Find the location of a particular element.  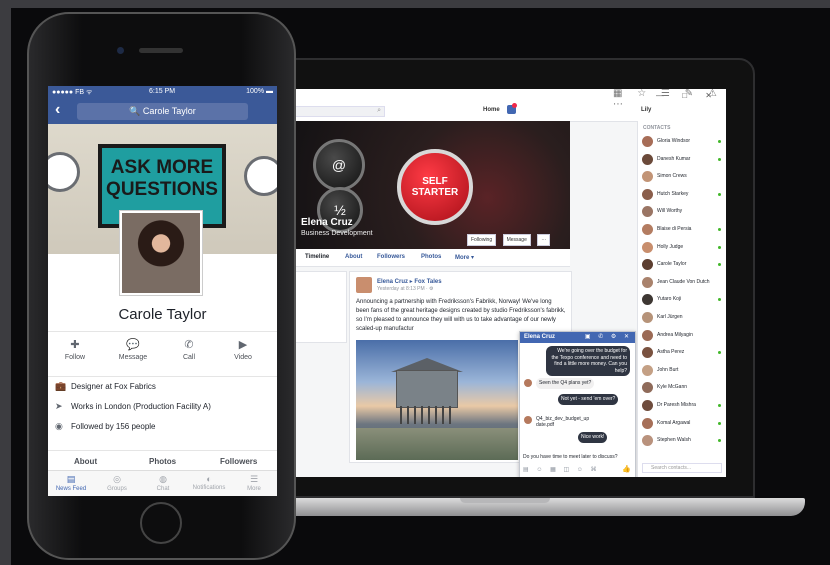

toolbar-icons: ▦ ☆ ☰ ✎ ⚠ ⋯ is located at coordinates (669, 99).